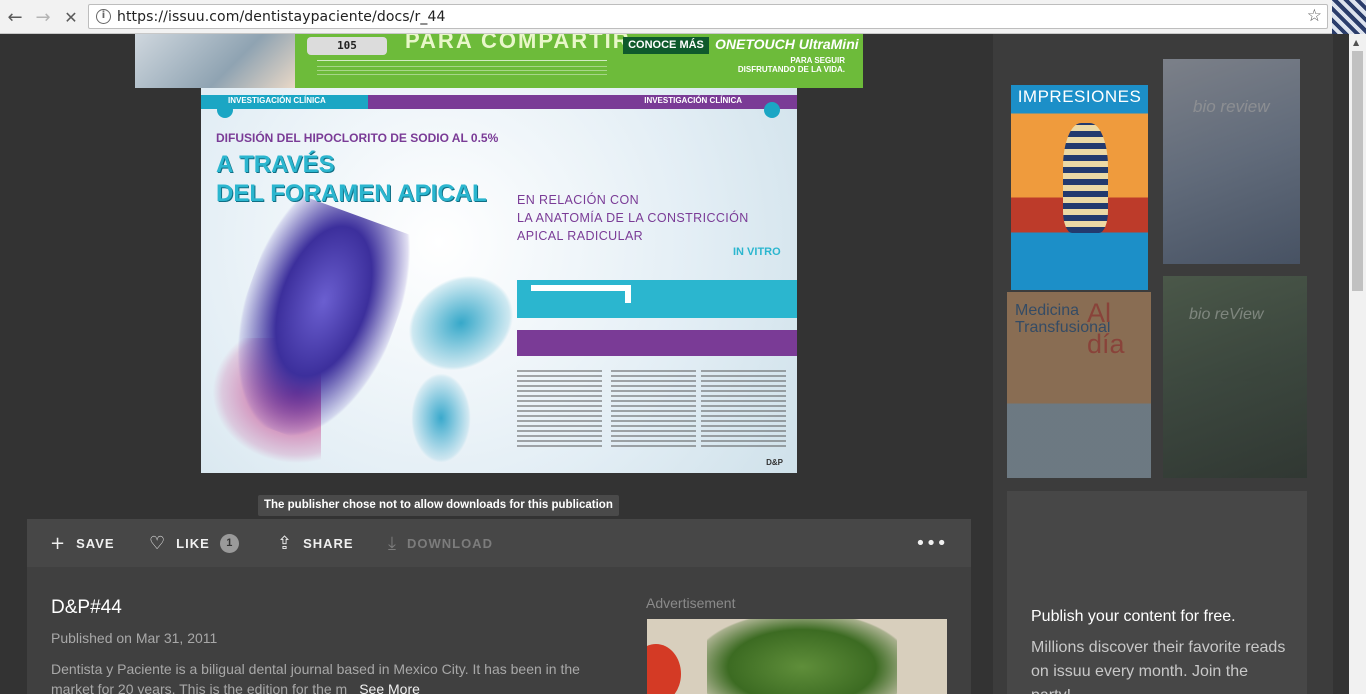  I want to click on like-count-badge: 1, so click(229, 543).